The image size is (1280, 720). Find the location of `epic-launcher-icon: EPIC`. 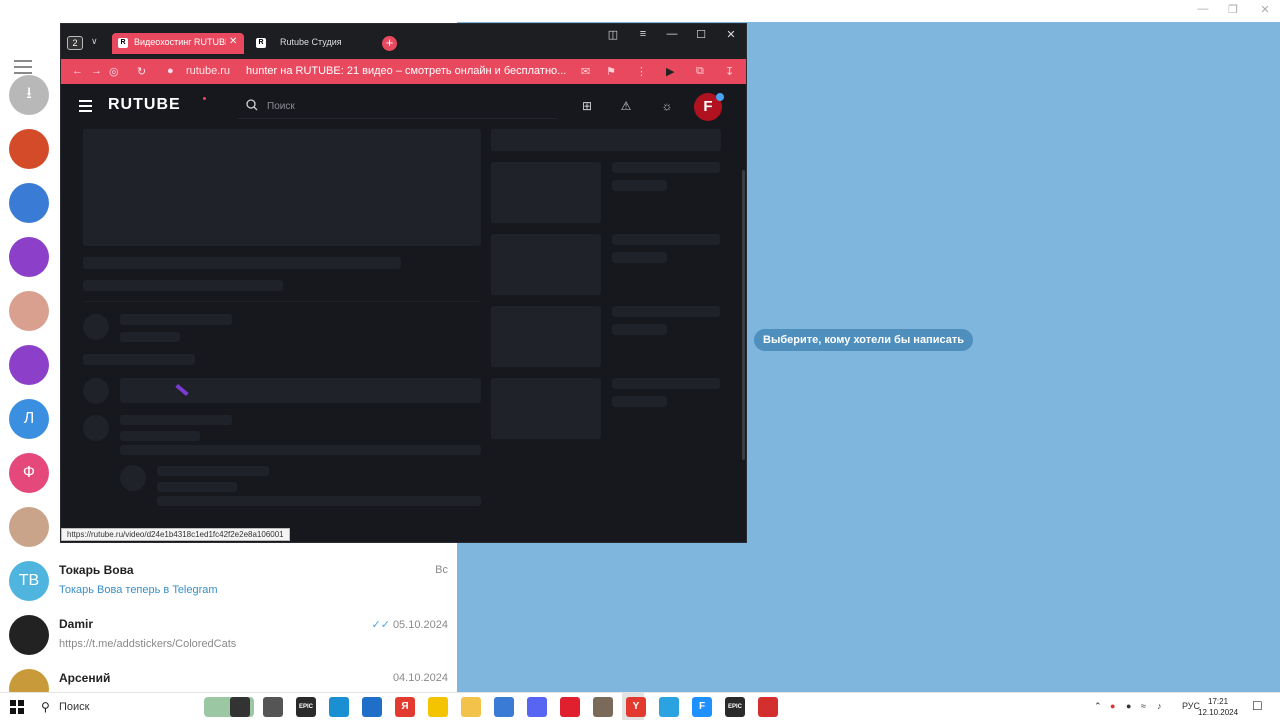

epic-launcher-icon: EPIC is located at coordinates (735, 707).